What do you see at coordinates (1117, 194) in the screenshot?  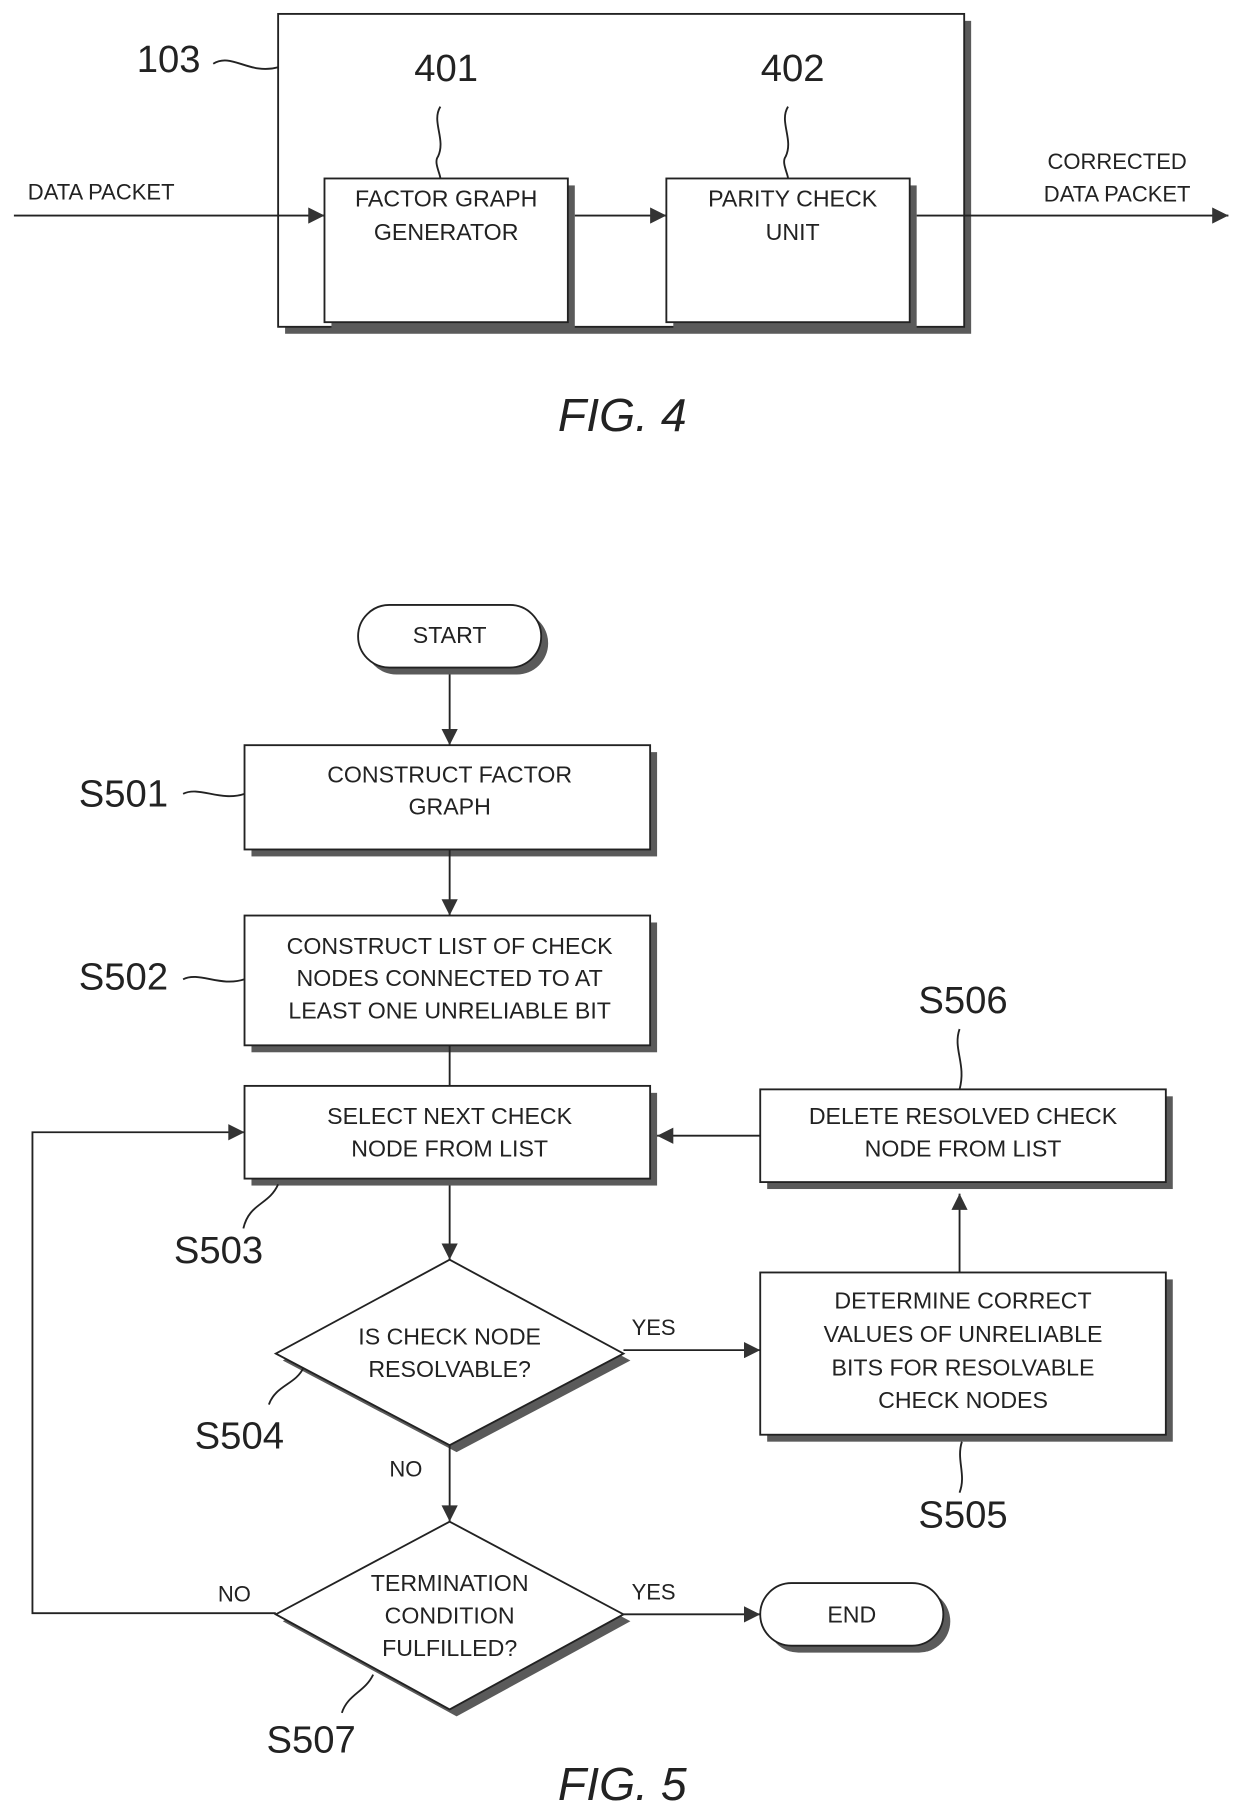 I see `output-label-line-2: DATA PACKET` at bounding box center [1117, 194].